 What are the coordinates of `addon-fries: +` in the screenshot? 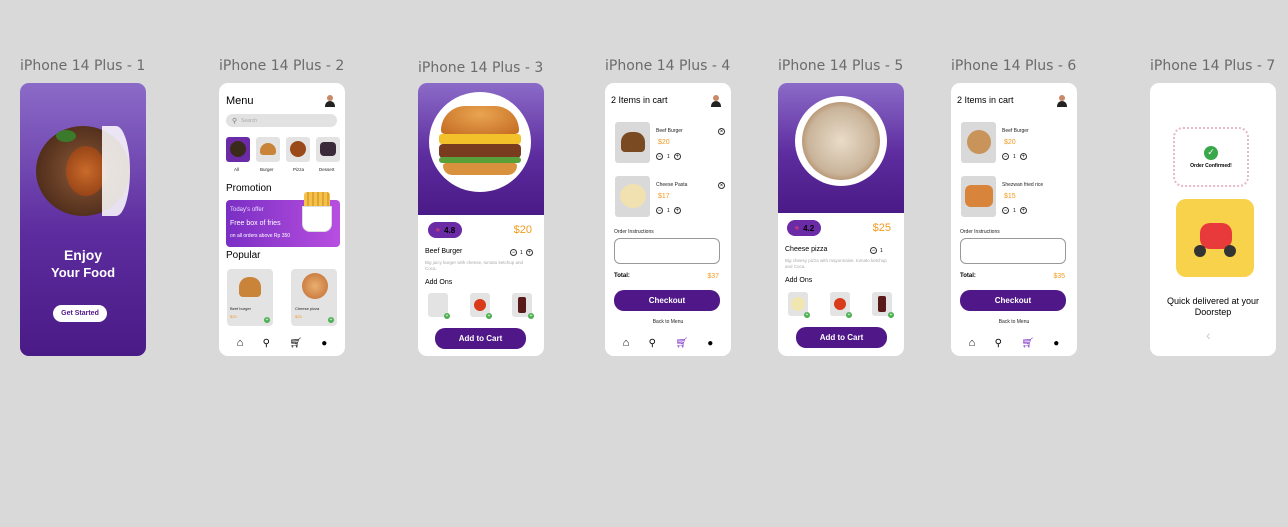 It's located at (439, 306).